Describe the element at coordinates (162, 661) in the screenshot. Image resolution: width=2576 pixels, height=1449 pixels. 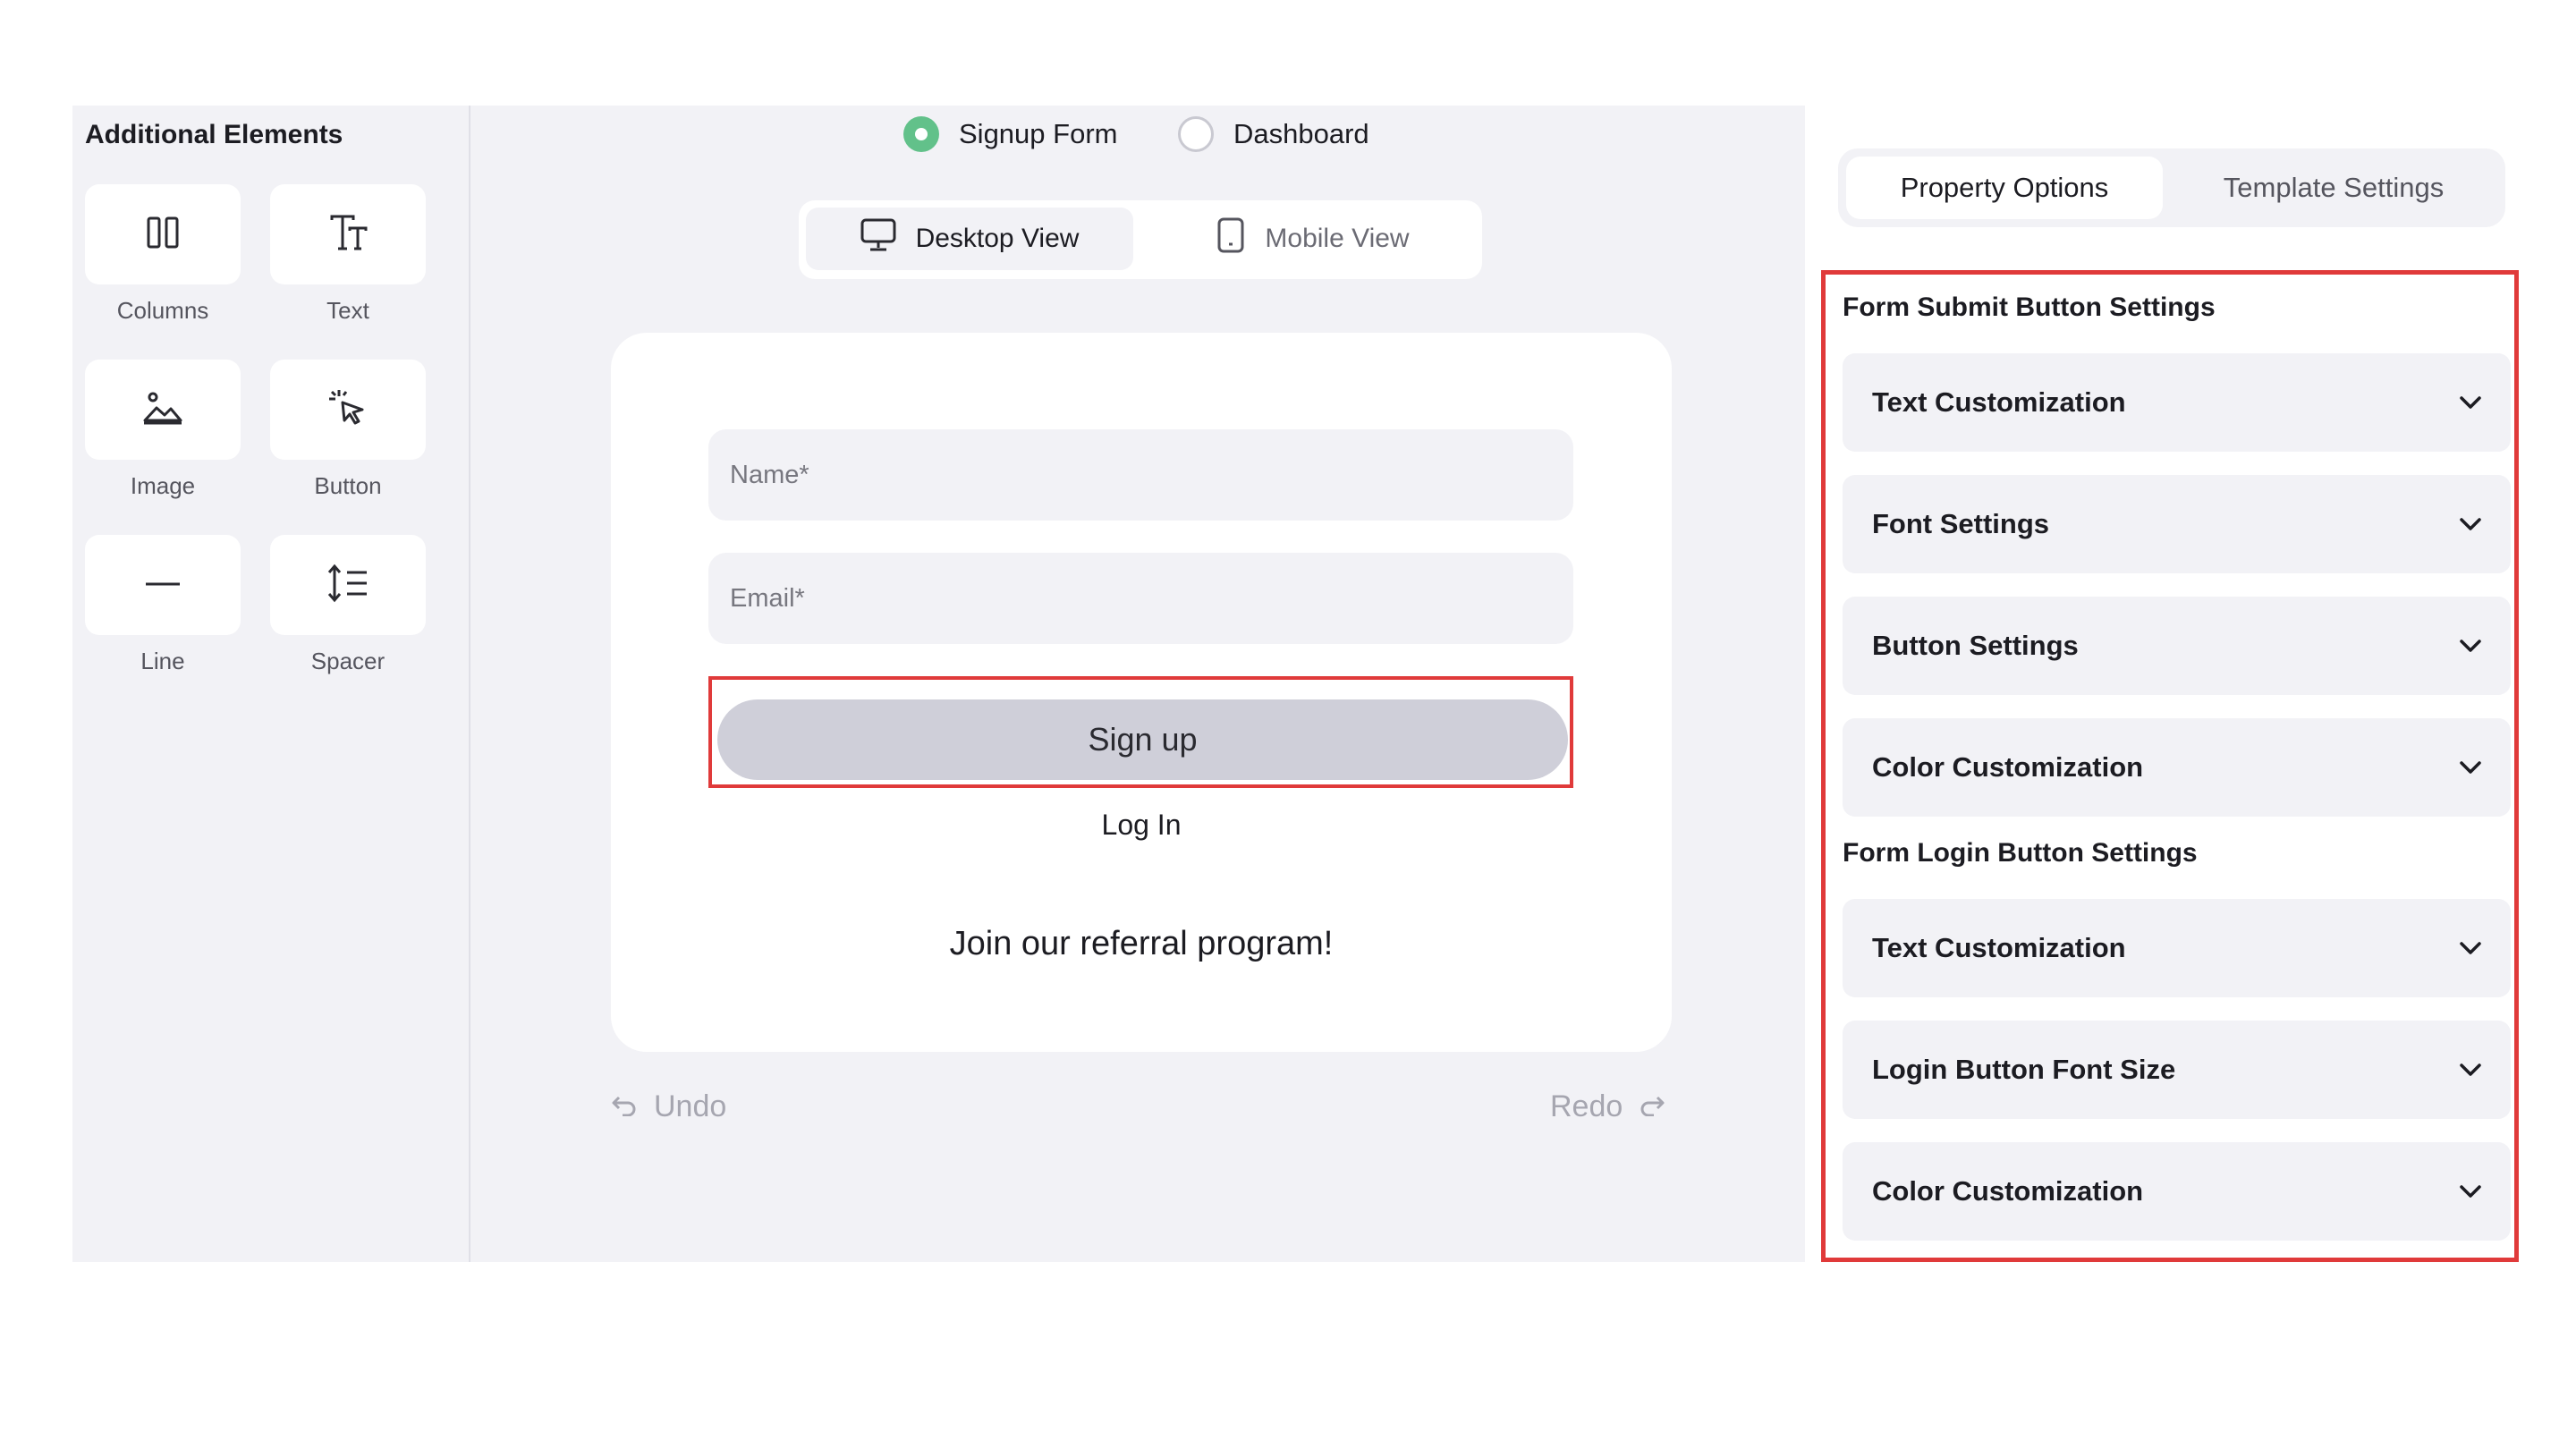
I see `element-label-line: Line` at that location.